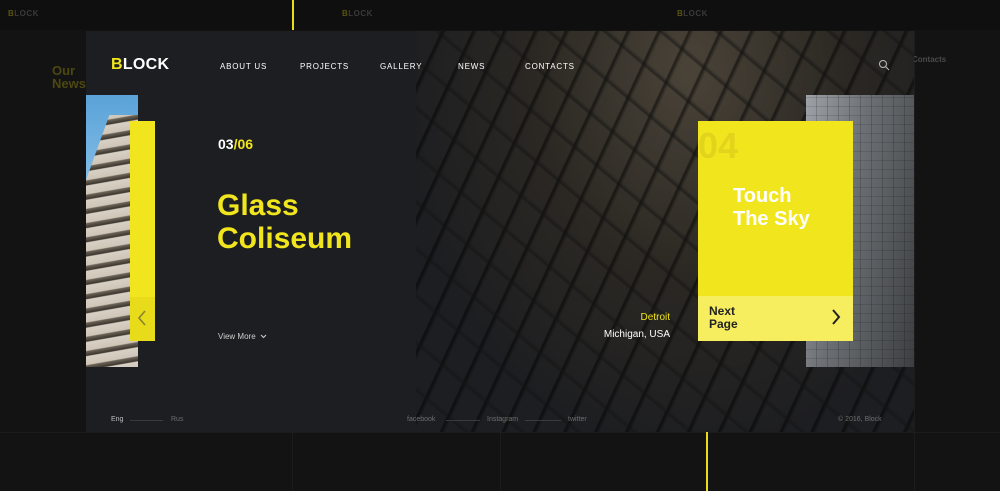  What do you see at coordinates (775, 318) in the screenshot?
I see `next-page-button: Next Page` at bounding box center [775, 318].